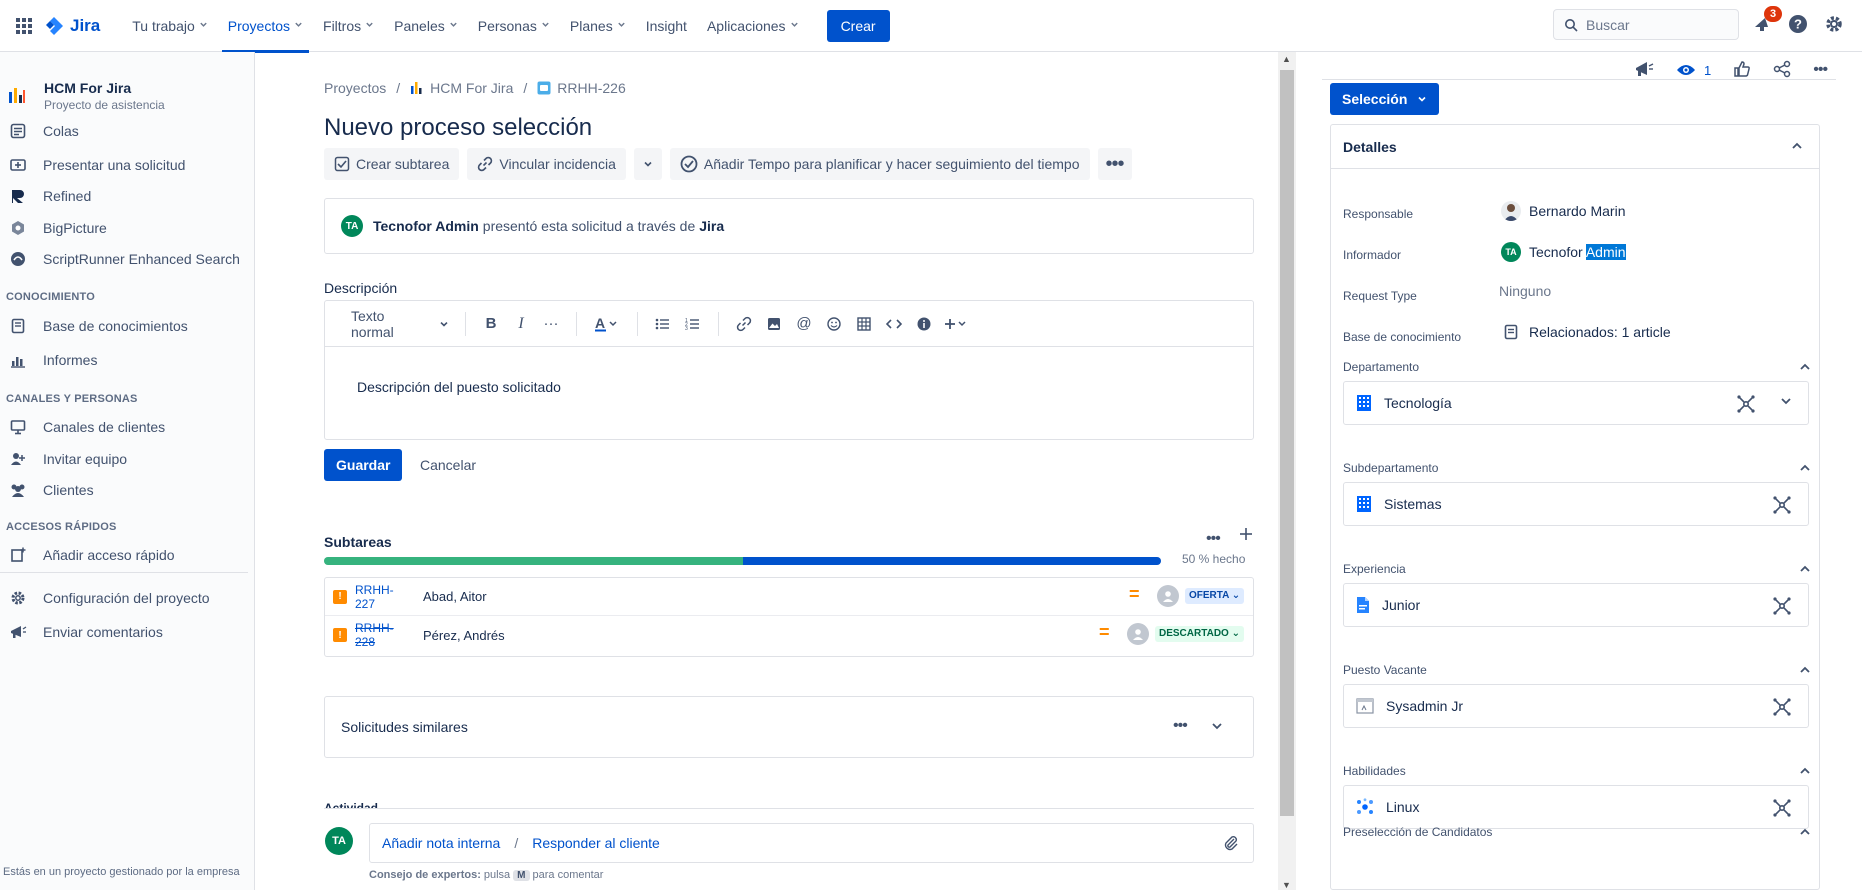 The width and height of the screenshot is (1862, 890). I want to click on section-card-departamento: Tecnología, so click(1576, 403).